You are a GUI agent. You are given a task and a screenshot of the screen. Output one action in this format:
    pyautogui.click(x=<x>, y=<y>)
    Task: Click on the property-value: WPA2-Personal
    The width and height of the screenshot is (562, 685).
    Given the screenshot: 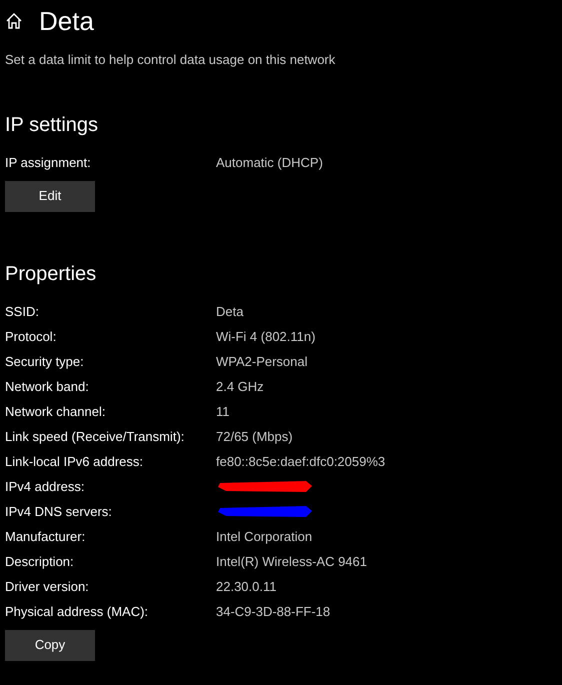 What is the action you would take?
    pyautogui.click(x=262, y=362)
    